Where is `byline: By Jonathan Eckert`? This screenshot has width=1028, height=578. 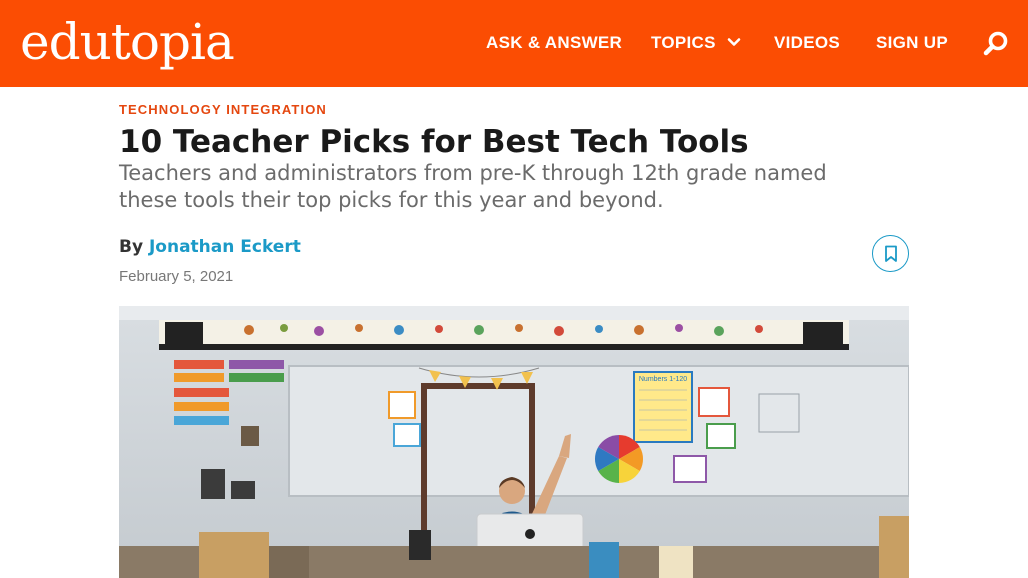 byline: By Jonathan Eckert is located at coordinates (210, 247).